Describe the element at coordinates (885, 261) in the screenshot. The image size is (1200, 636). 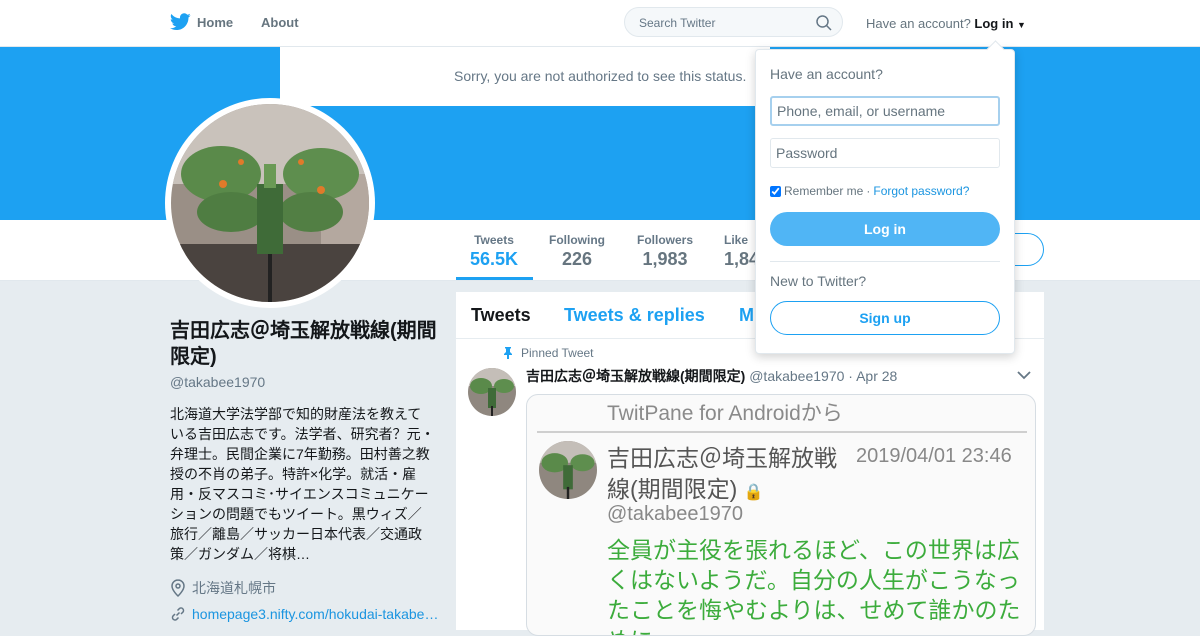
I see `login-divider` at that location.